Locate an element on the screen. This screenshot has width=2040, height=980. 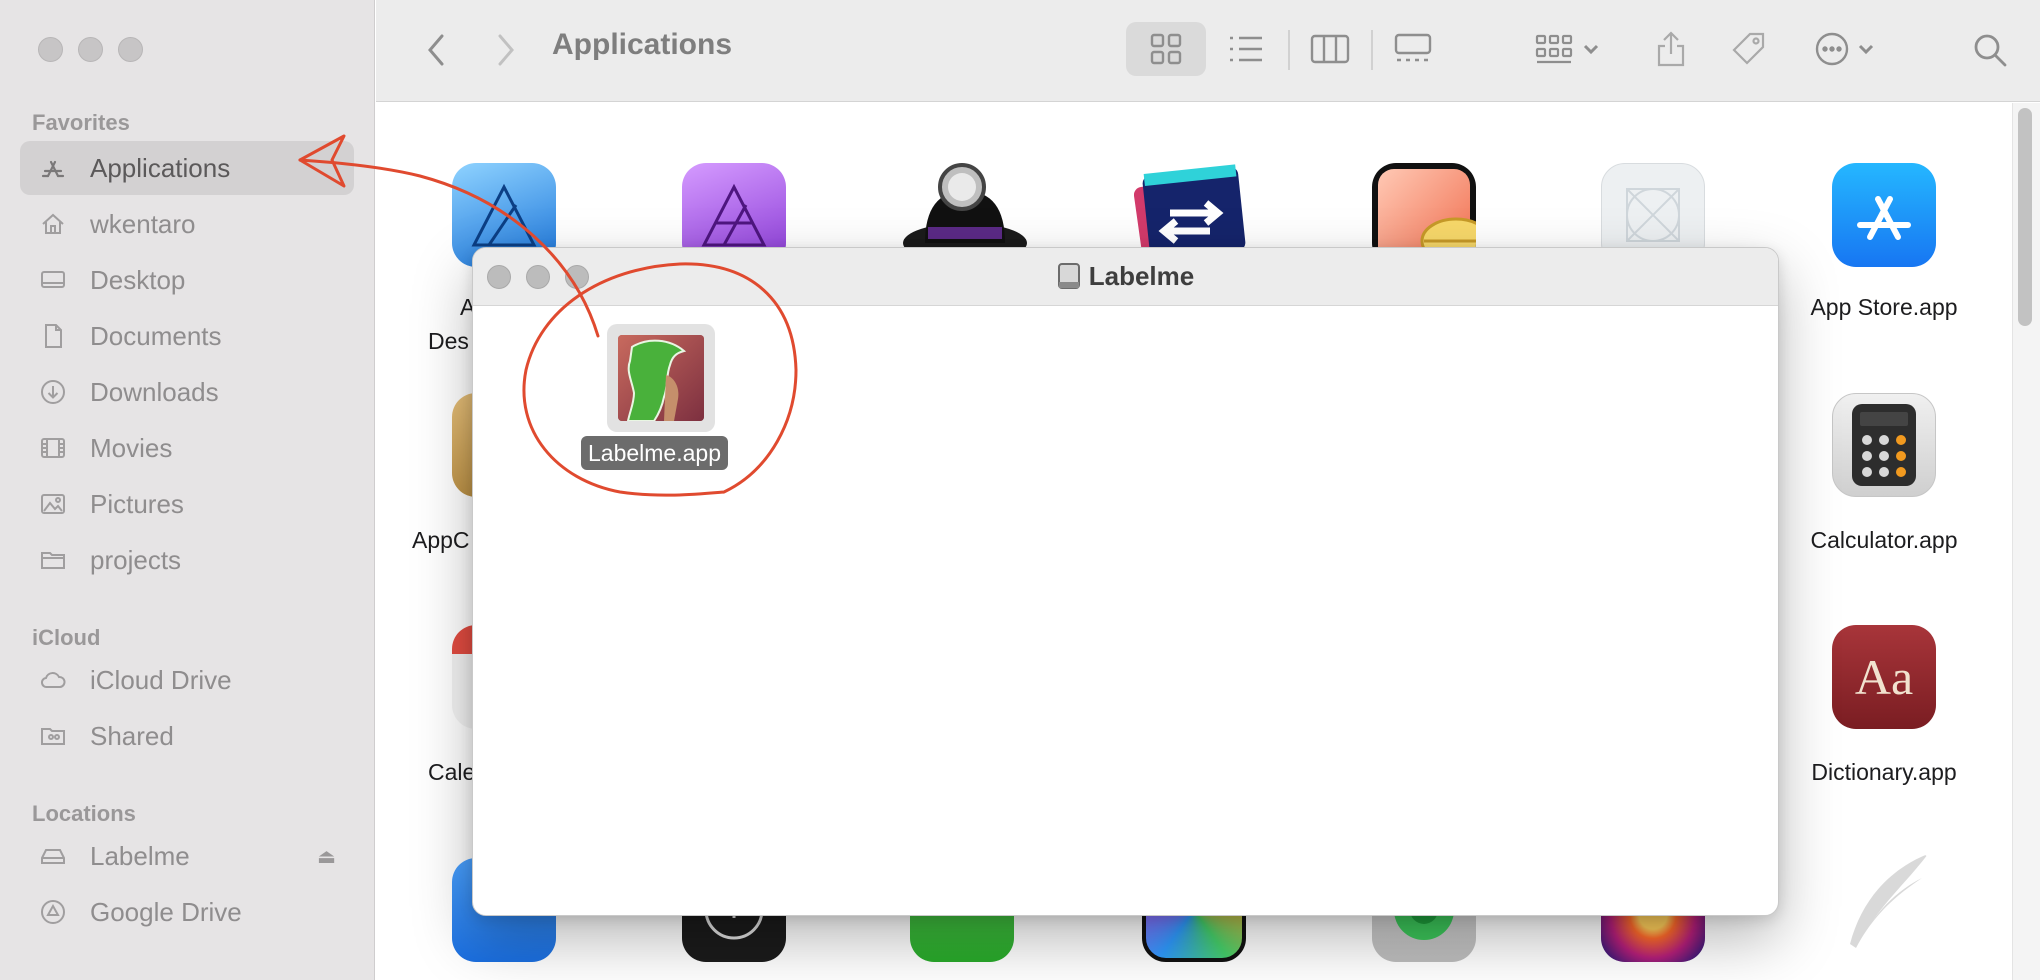
app-label: App Store.app is located at coordinates (1884, 307).